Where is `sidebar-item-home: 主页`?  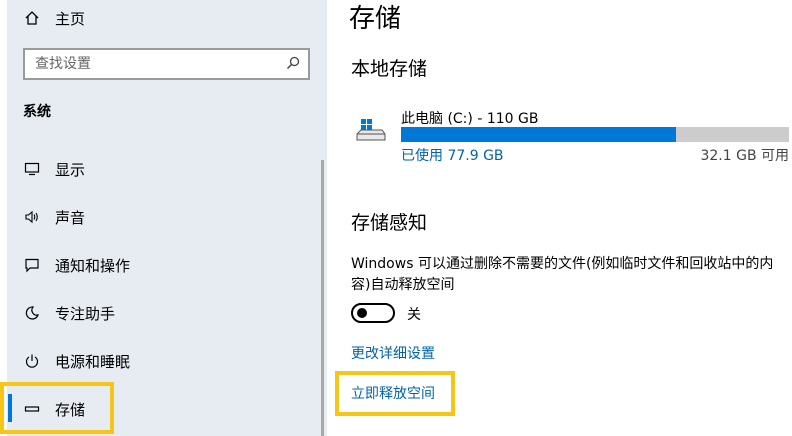 sidebar-item-home: 主页 is located at coordinates (167, 21).